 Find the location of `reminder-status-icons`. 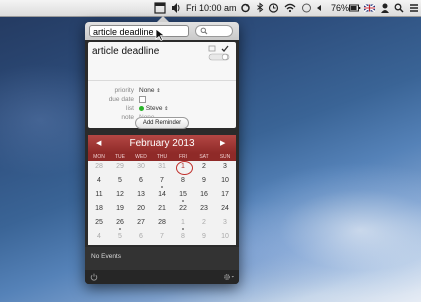

reminder-status-icons is located at coordinates (219, 53).